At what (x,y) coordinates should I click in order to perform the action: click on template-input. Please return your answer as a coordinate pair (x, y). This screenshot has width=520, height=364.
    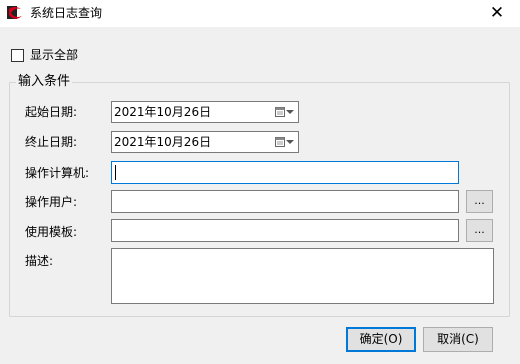
    Looking at the image, I should click on (285, 230).